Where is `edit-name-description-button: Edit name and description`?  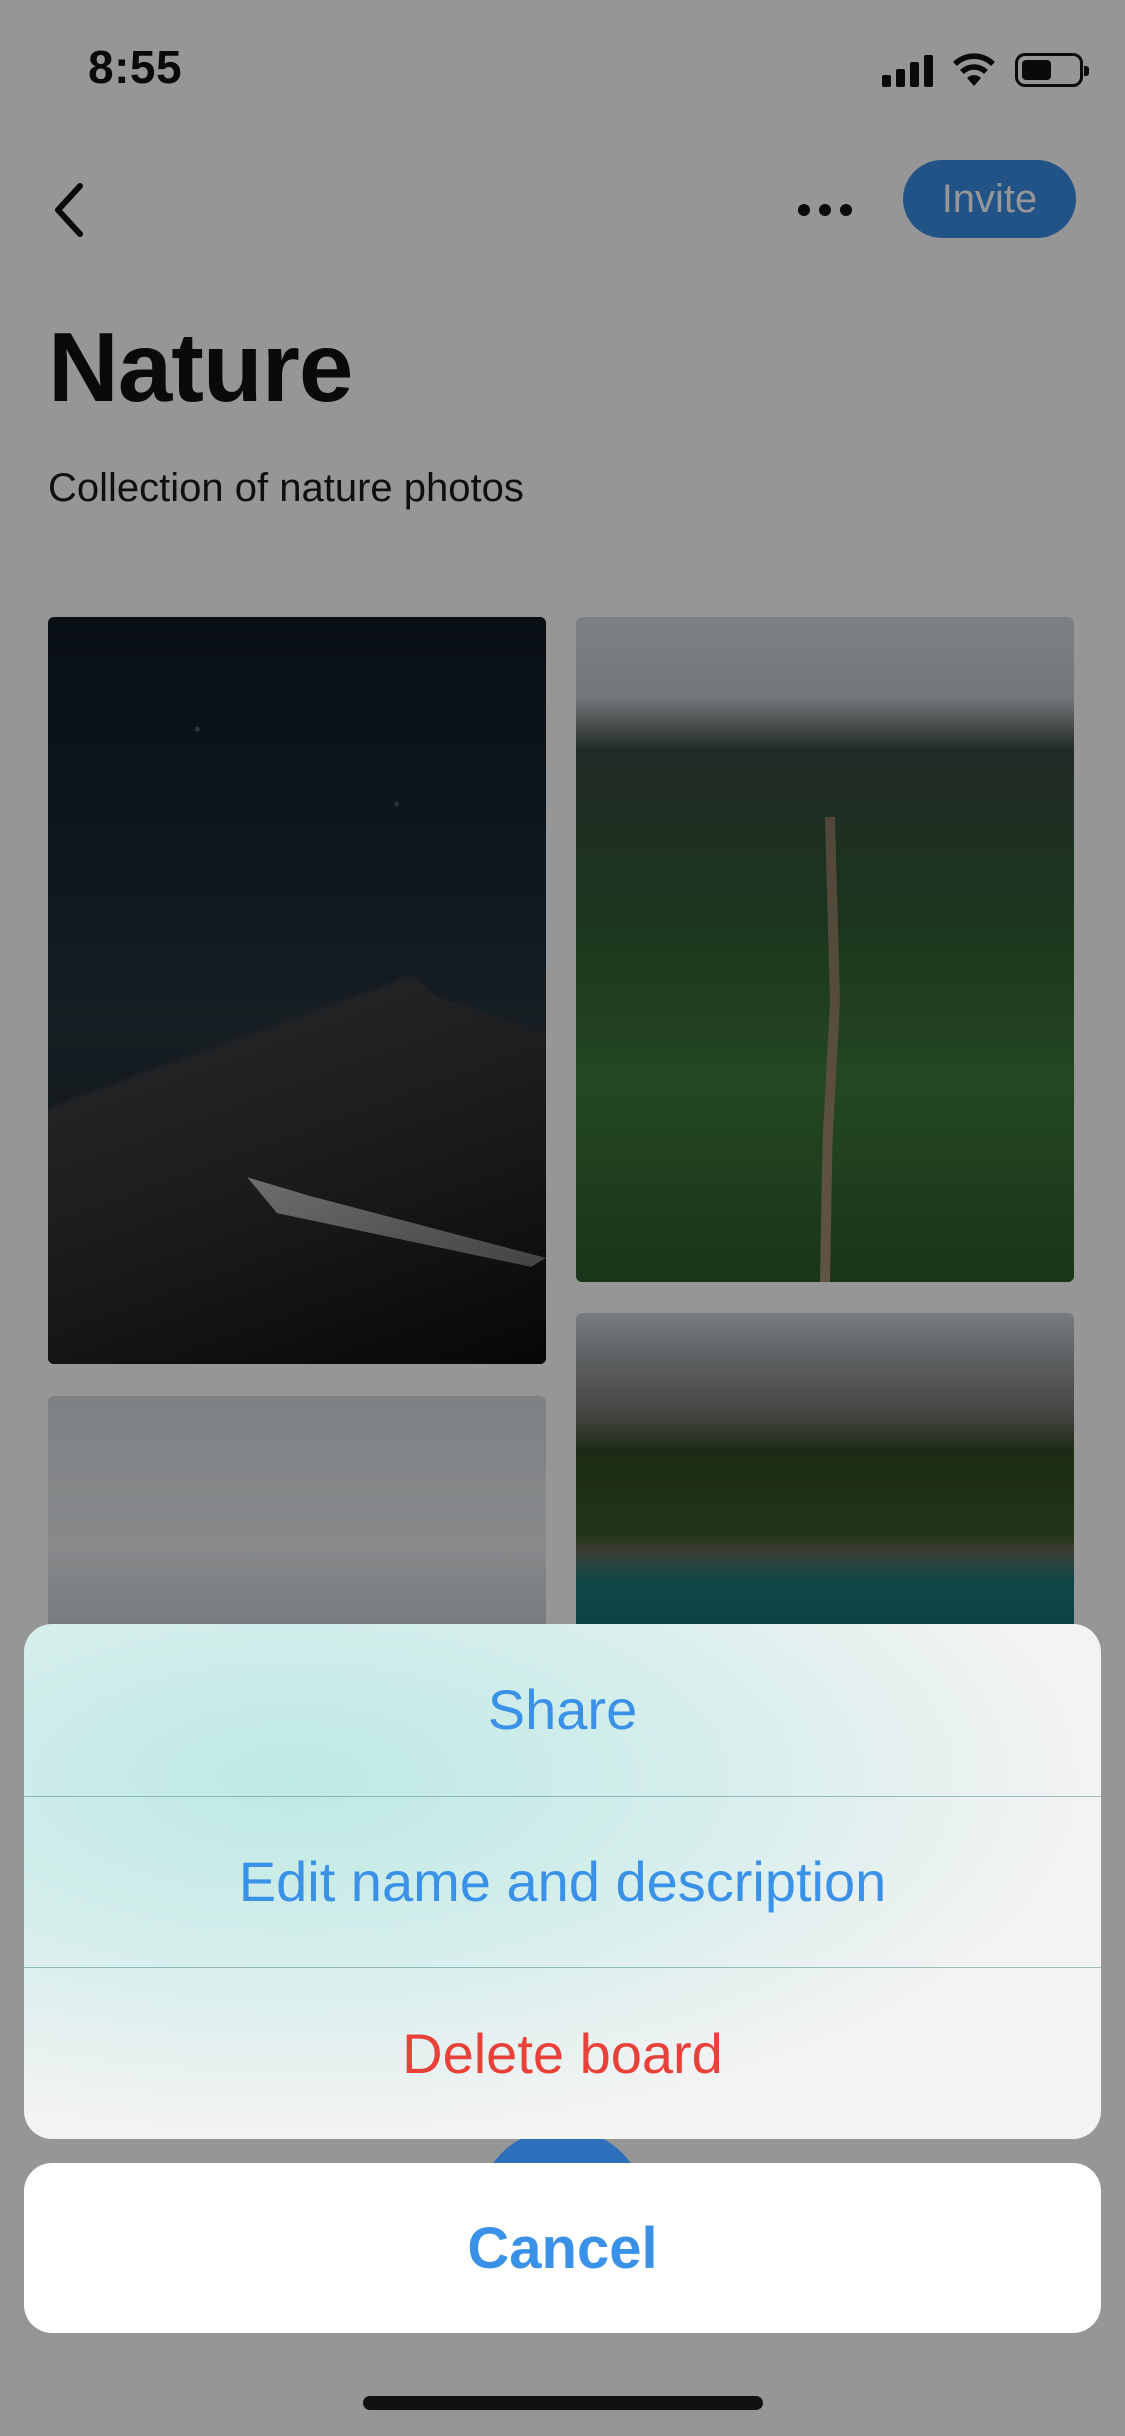 edit-name-description-button: Edit name and description is located at coordinates (562, 1881).